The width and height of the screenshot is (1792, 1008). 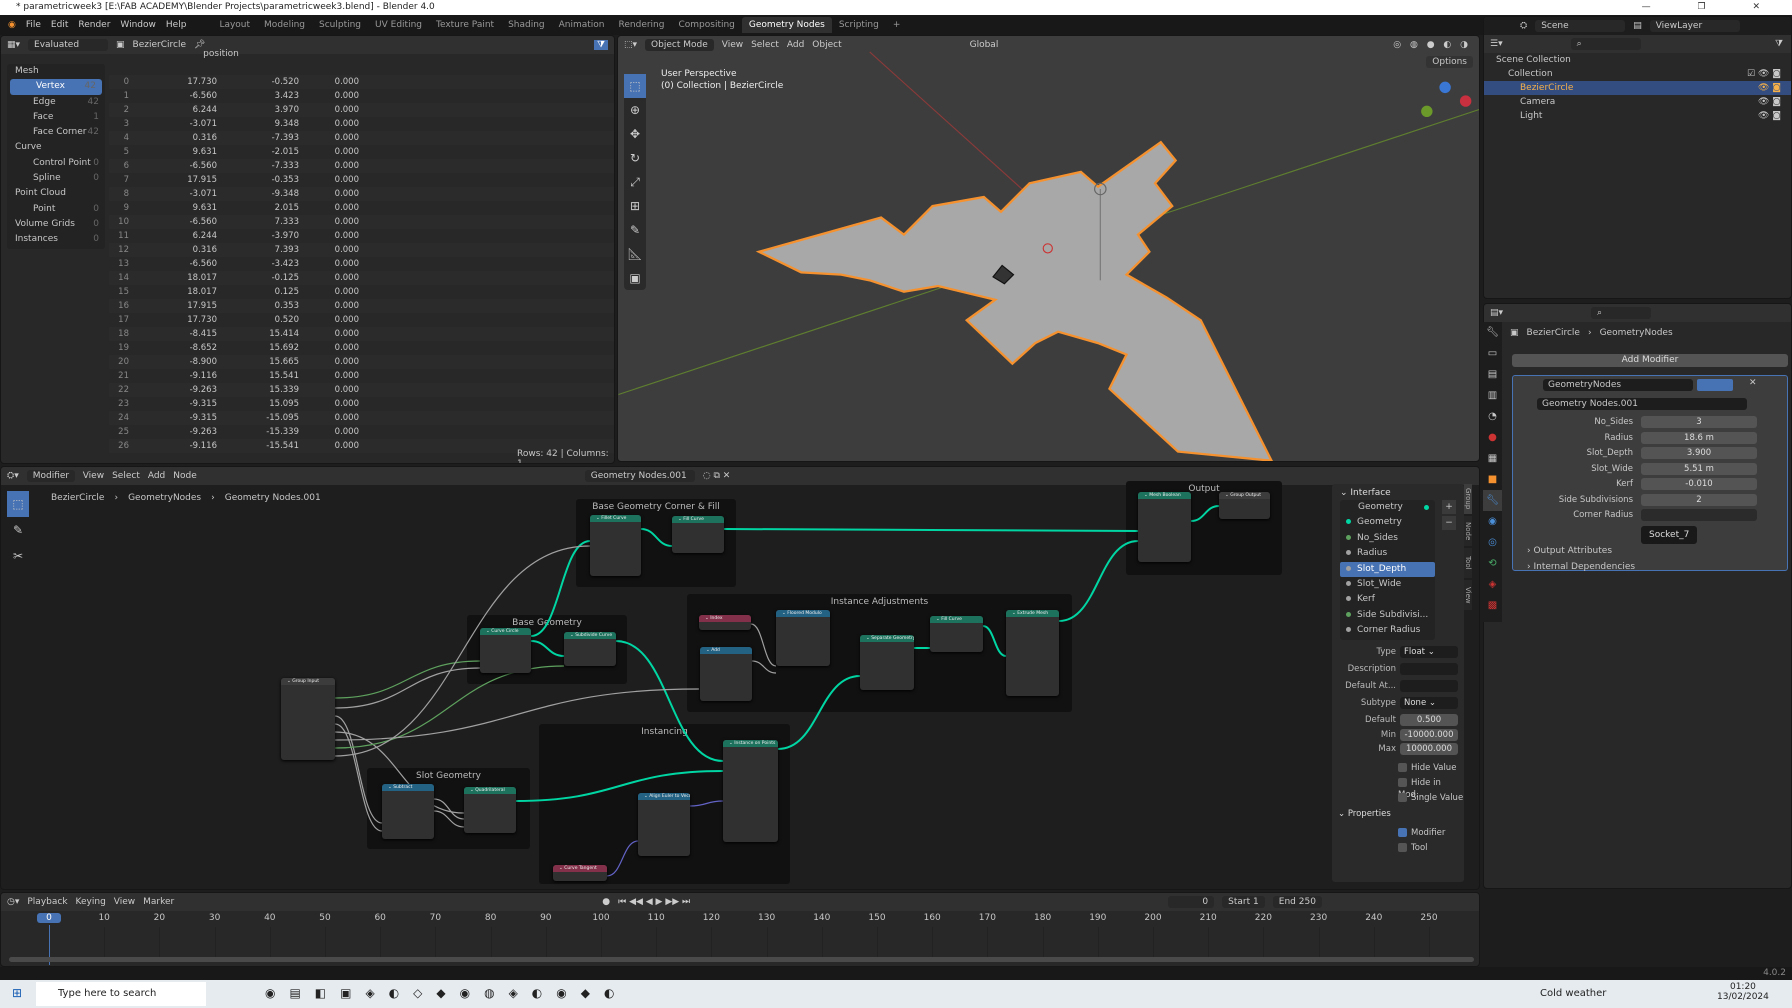 What do you see at coordinates (121, 994) in the screenshot?
I see `taskbar-search: Type here to search` at bounding box center [121, 994].